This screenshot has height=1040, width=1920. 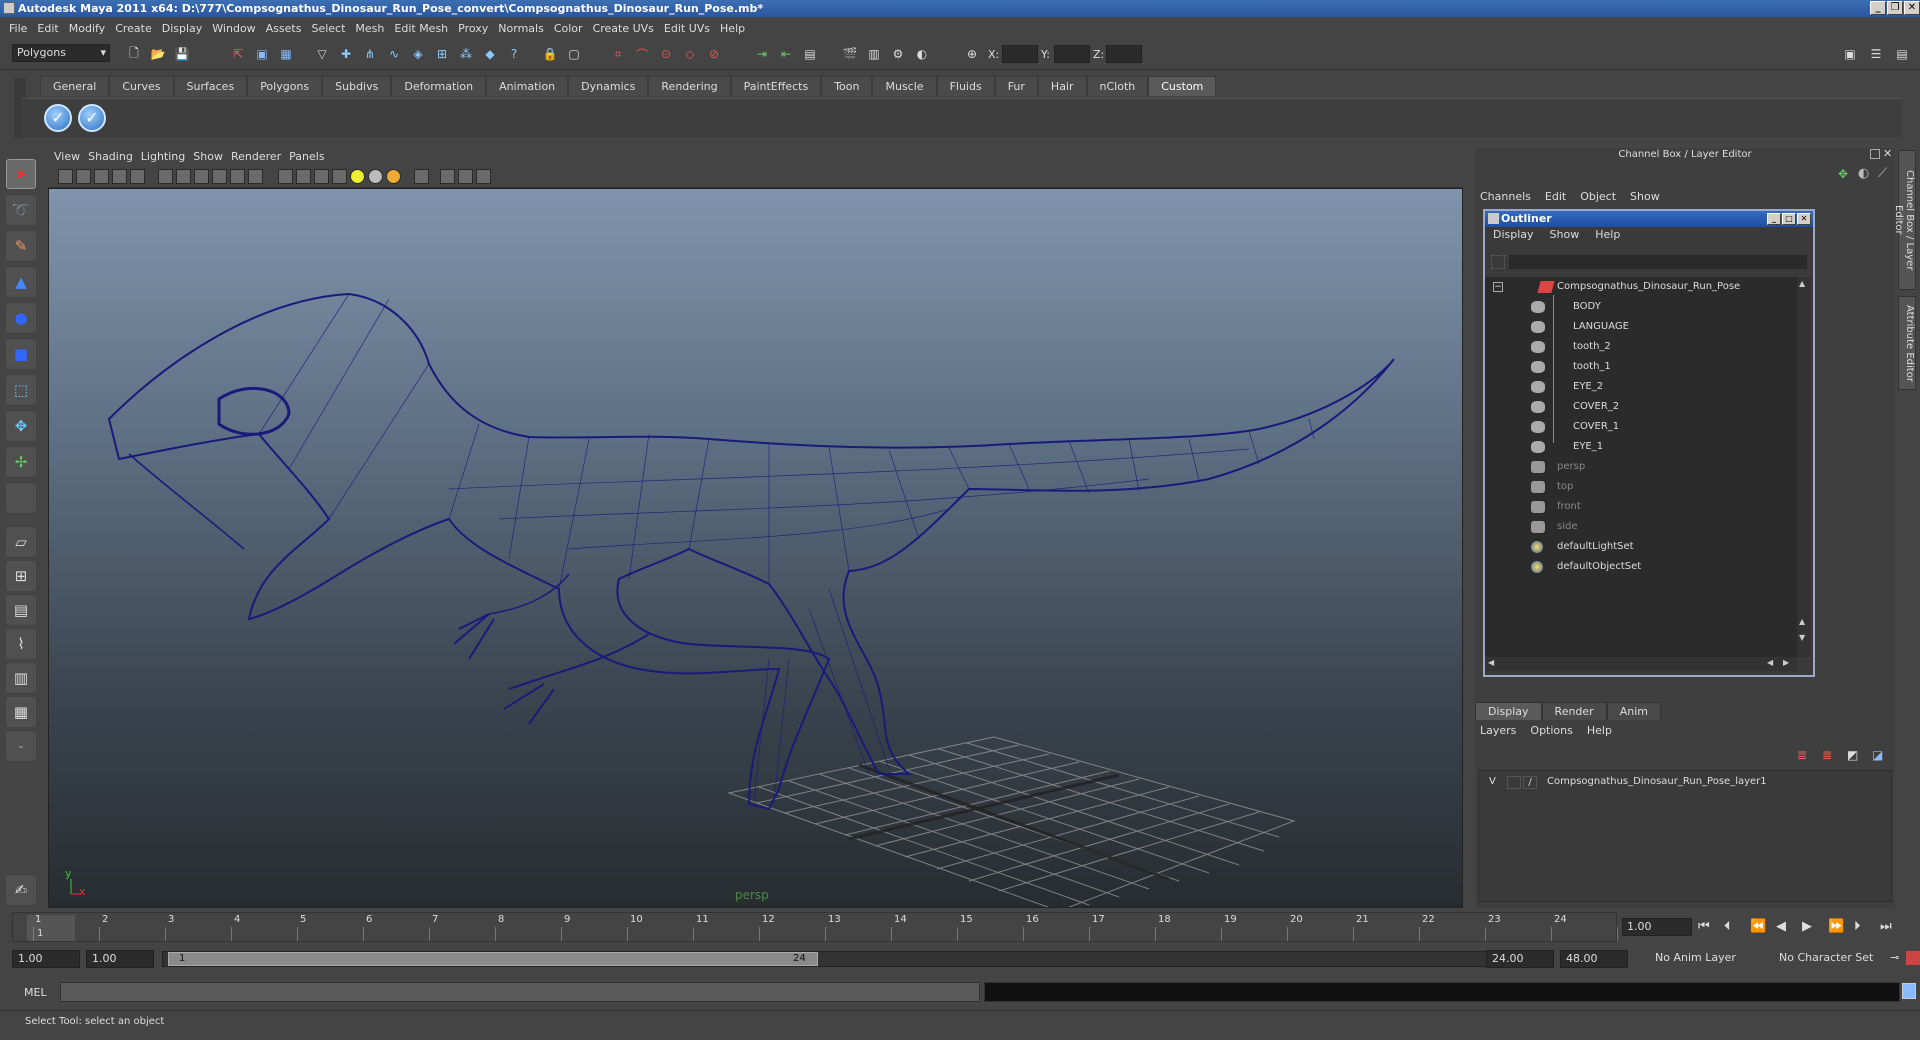 What do you see at coordinates (21, 354) in the screenshot?
I see `scale-tool-icon: ■` at bounding box center [21, 354].